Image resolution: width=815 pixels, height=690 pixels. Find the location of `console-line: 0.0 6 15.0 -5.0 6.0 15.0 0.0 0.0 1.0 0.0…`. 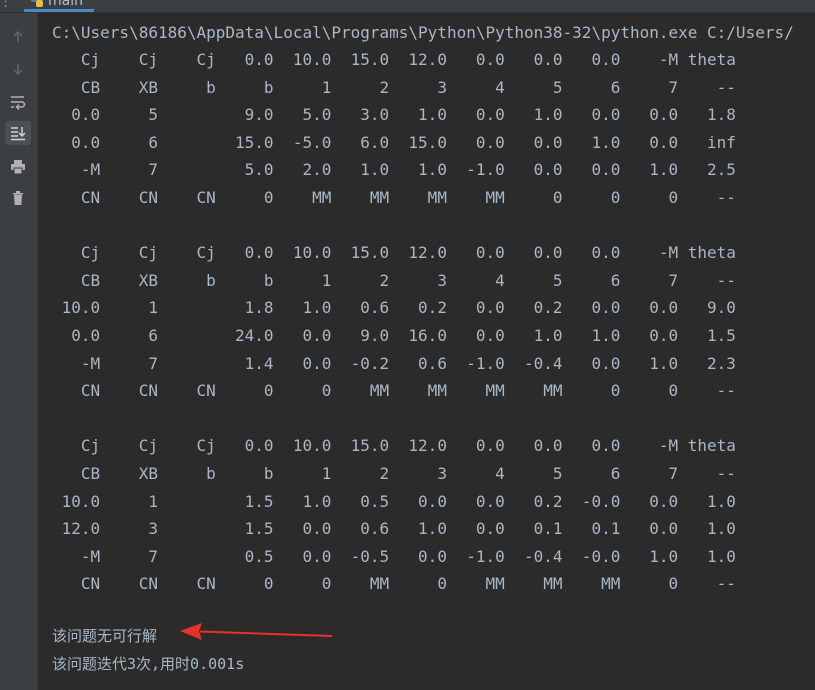

console-line: 0.0 6 15.0 -5.0 6.0 15.0 0.0 0.0 1.0 0.0… is located at coordinates (394, 142).